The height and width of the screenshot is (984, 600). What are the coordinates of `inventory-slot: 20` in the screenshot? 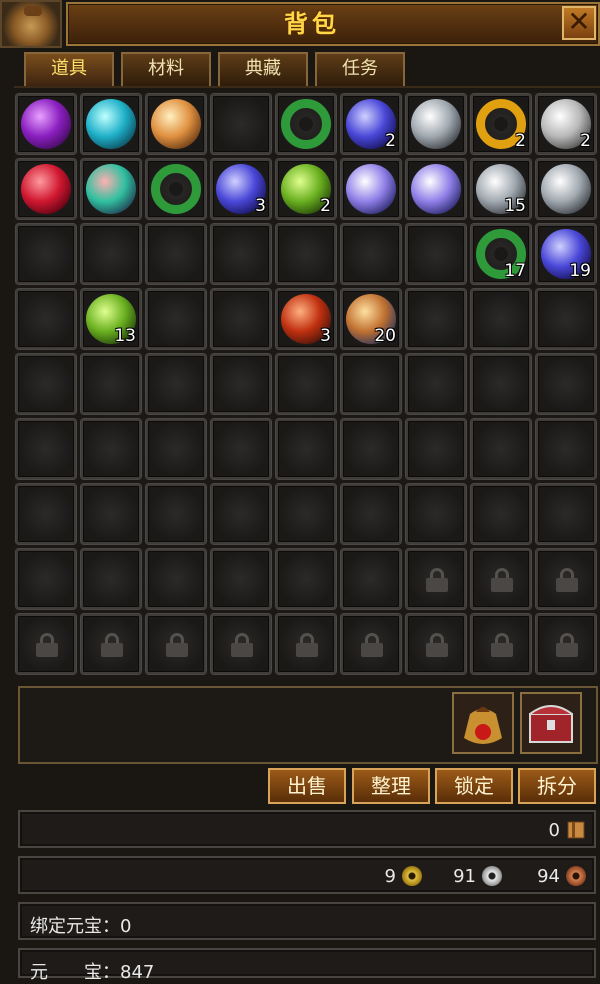 It's located at (371, 319).